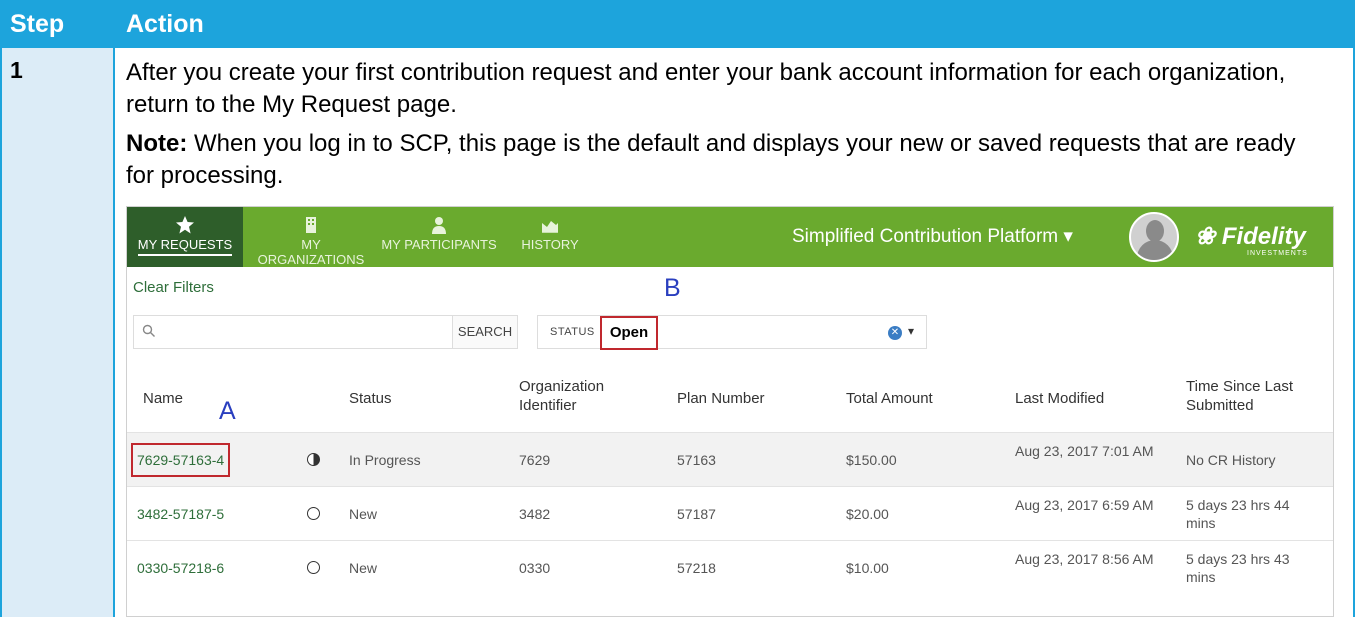 Image resolution: width=1355 pixels, height=617 pixels. I want to click on search-button: SEARCH, so click(485, 332).